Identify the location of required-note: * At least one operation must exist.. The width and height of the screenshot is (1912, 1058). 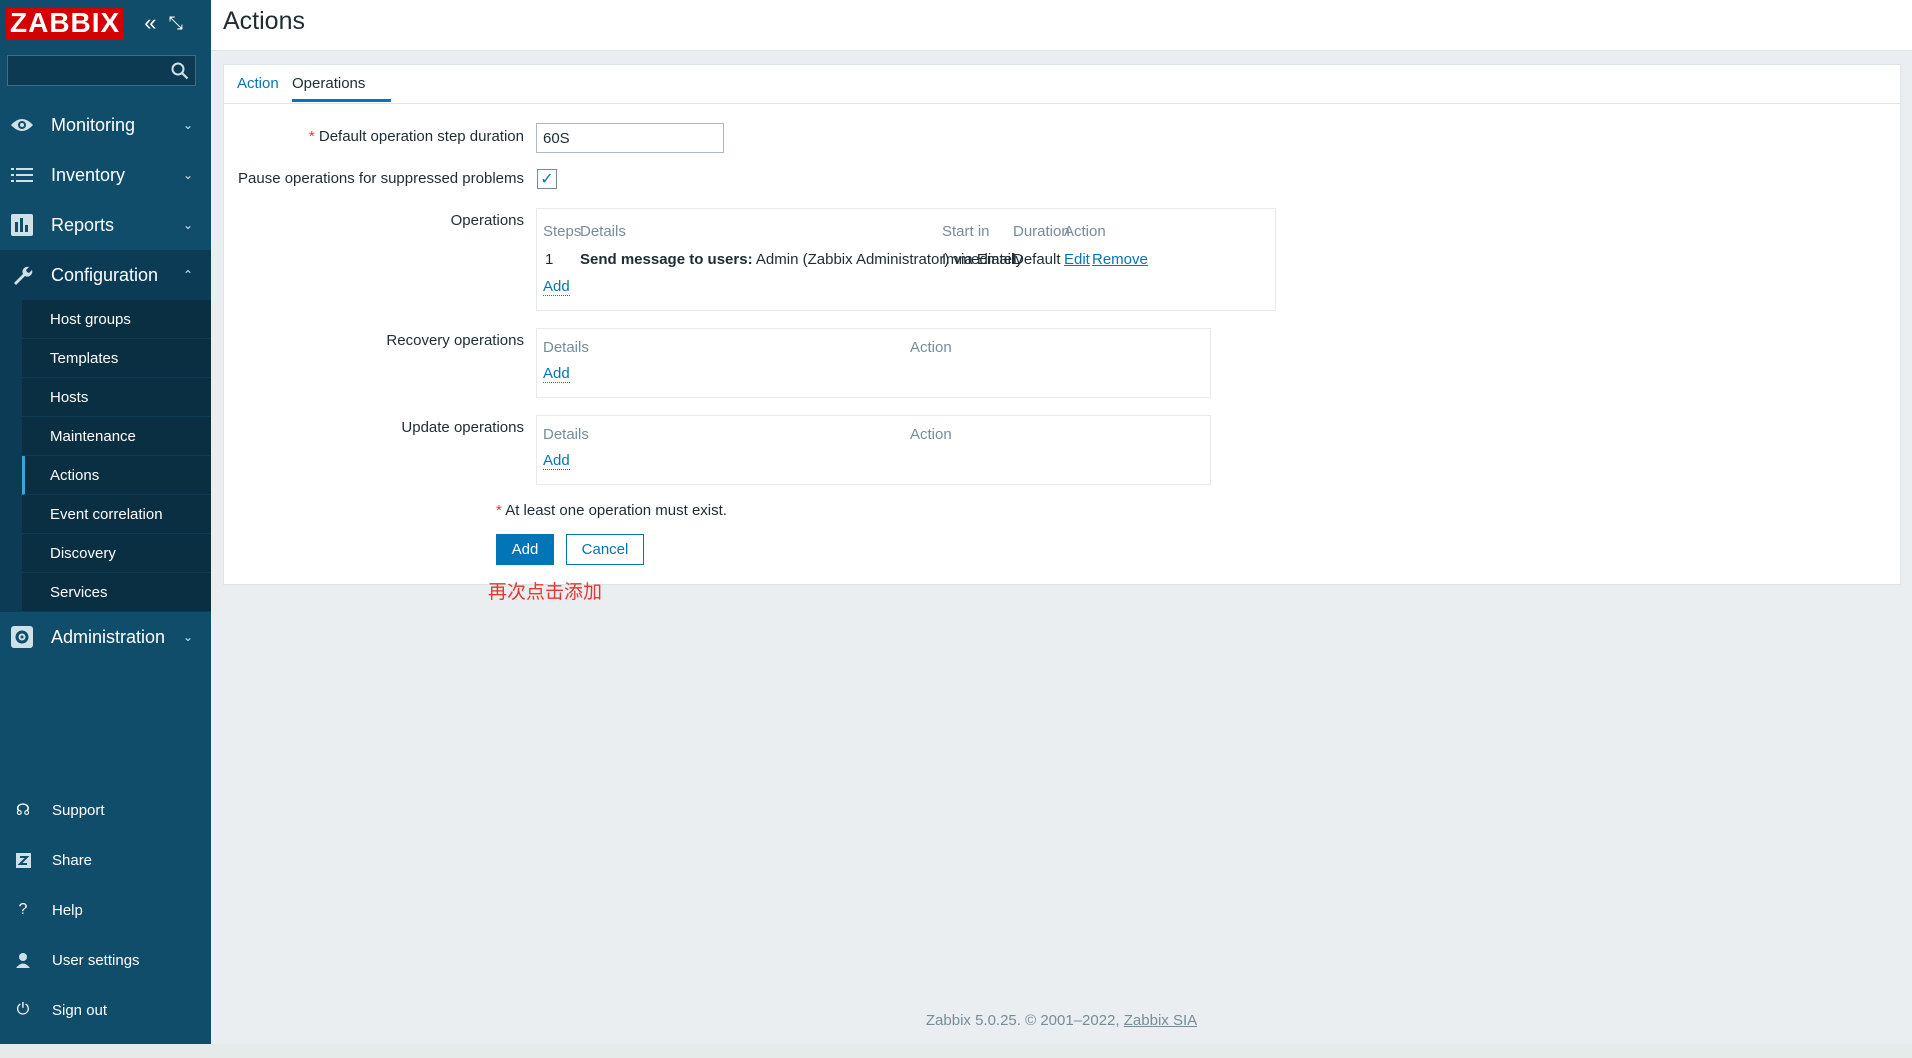
(611, 510).